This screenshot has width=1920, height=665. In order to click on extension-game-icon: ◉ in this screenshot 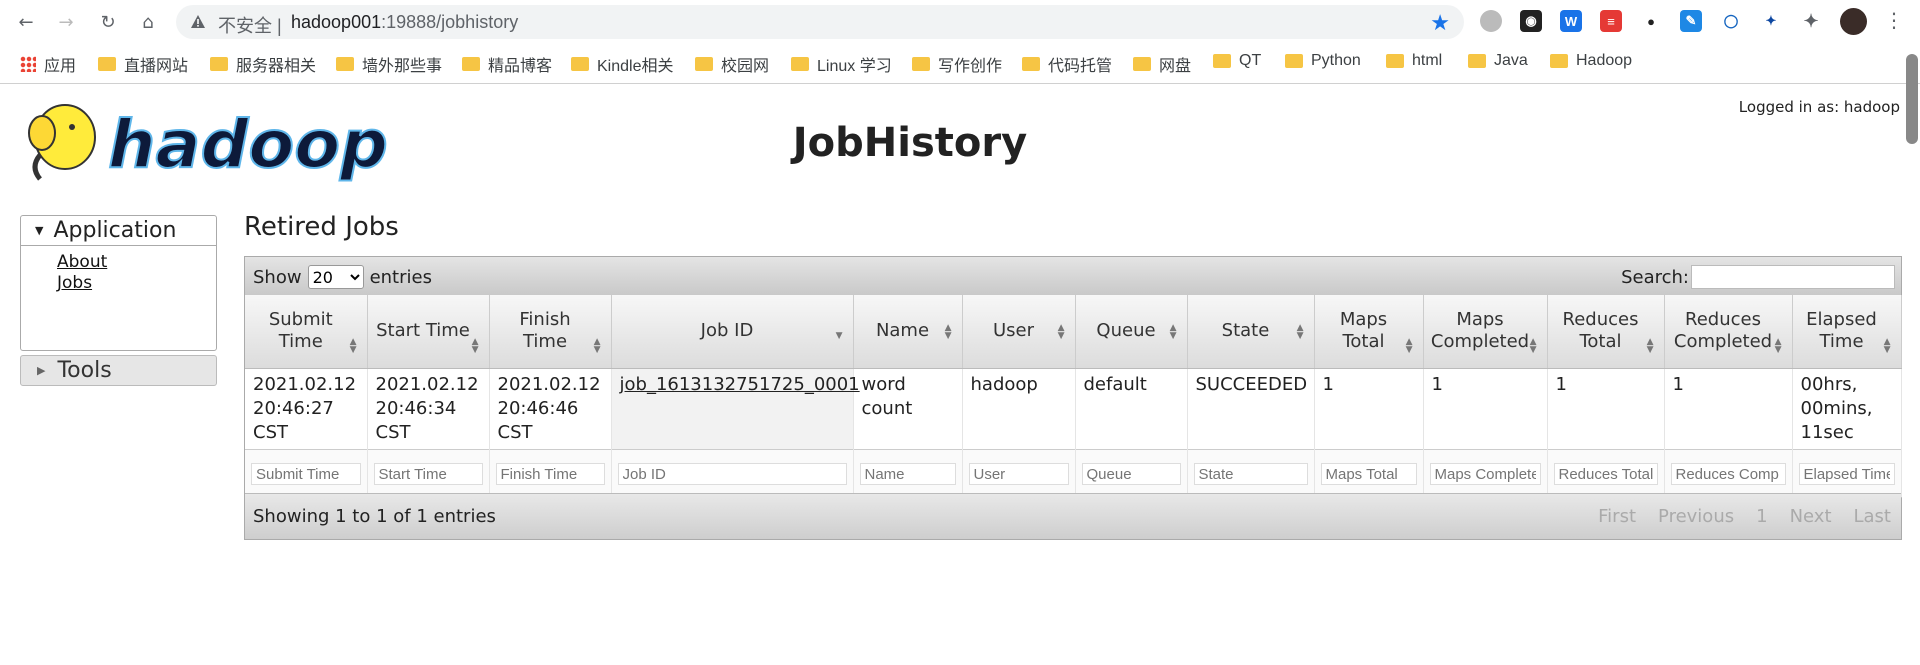, I will do `click(1531, 21)`.